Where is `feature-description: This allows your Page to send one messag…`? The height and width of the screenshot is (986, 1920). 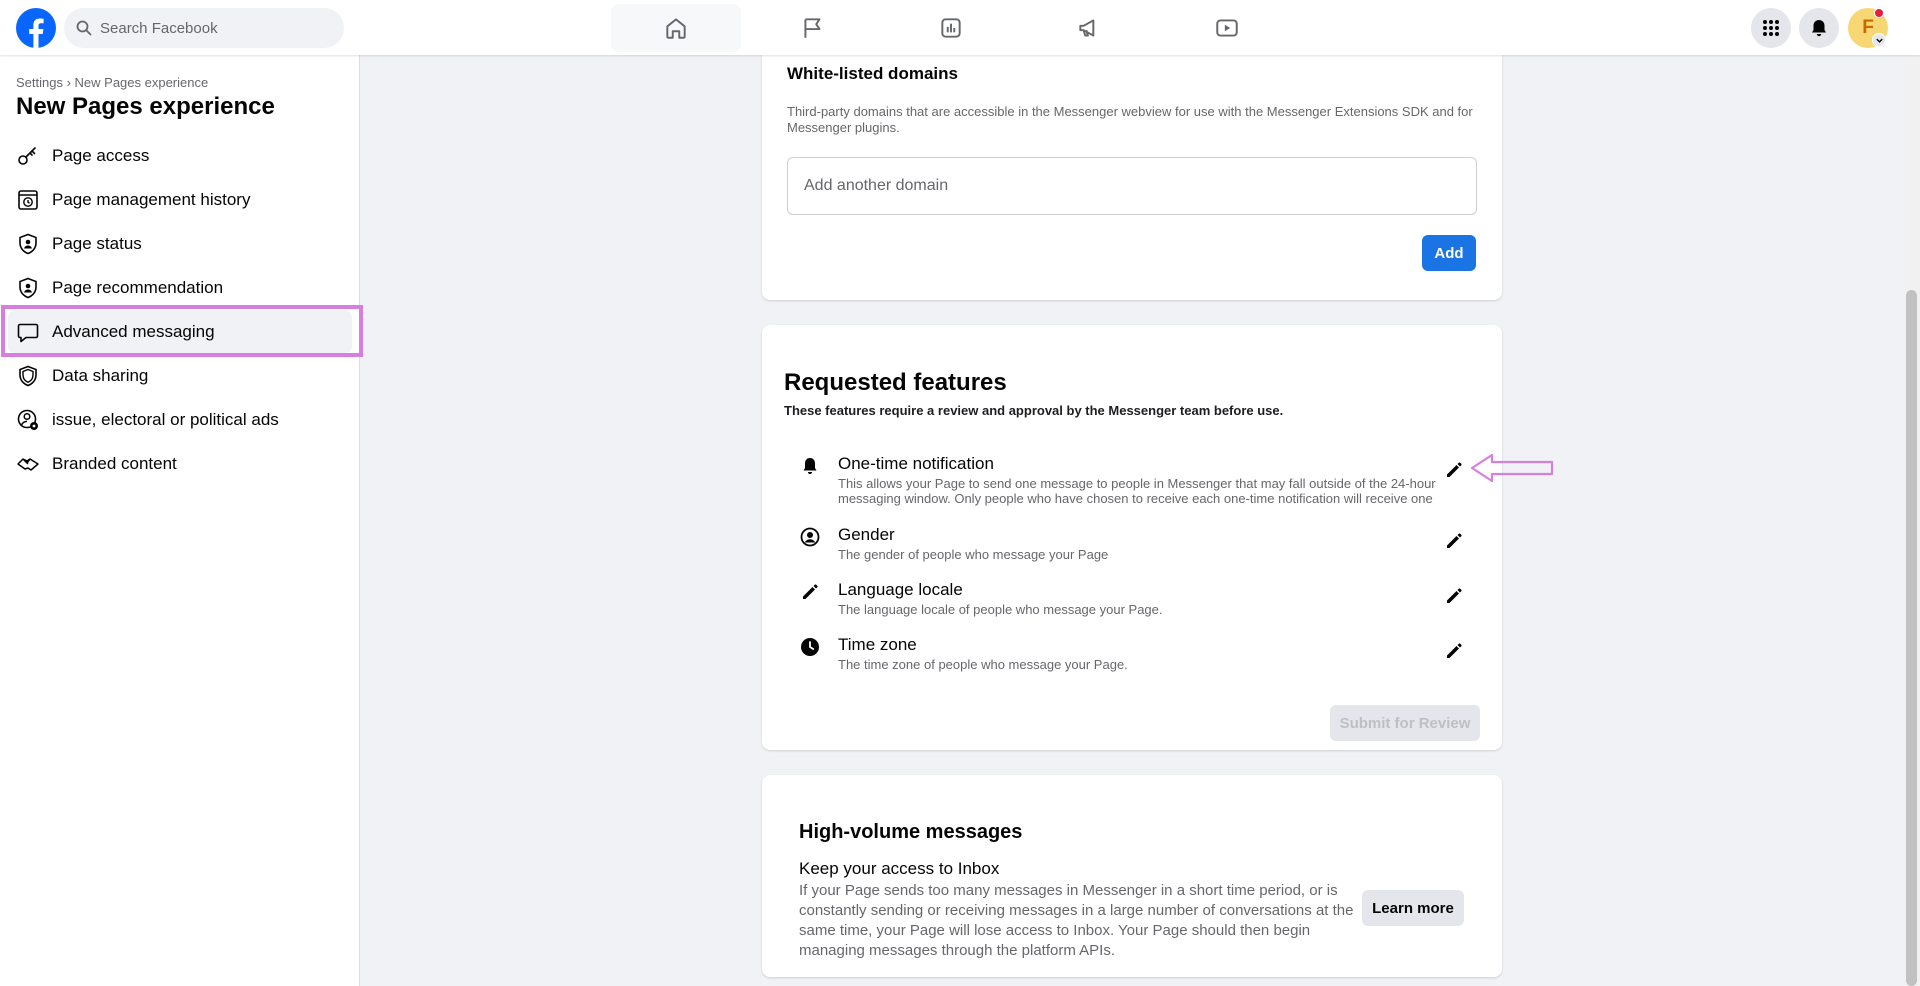
feature-description: This allows your Page to send one messag… is located at coordinates (1137, 491).